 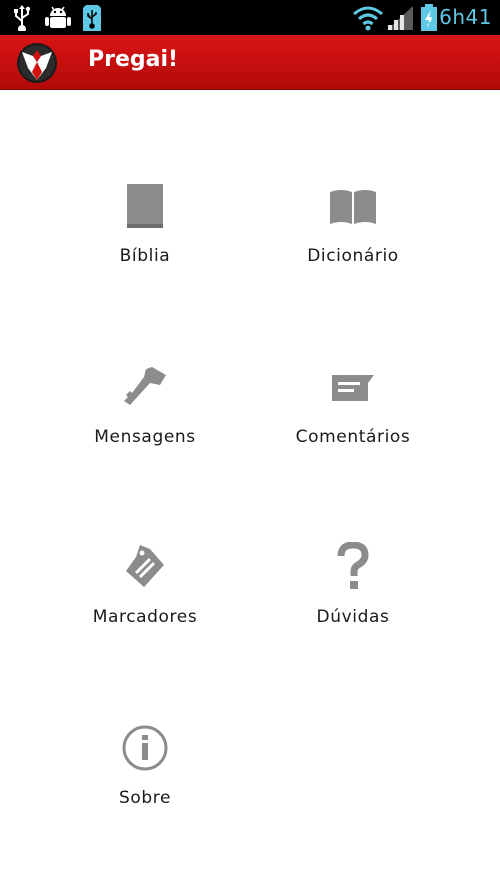 What do you see at coordinates (145, 606) in the screenshot?
I see `menu-item-marcadores: Marcadores` at bounding box center [145, 606].